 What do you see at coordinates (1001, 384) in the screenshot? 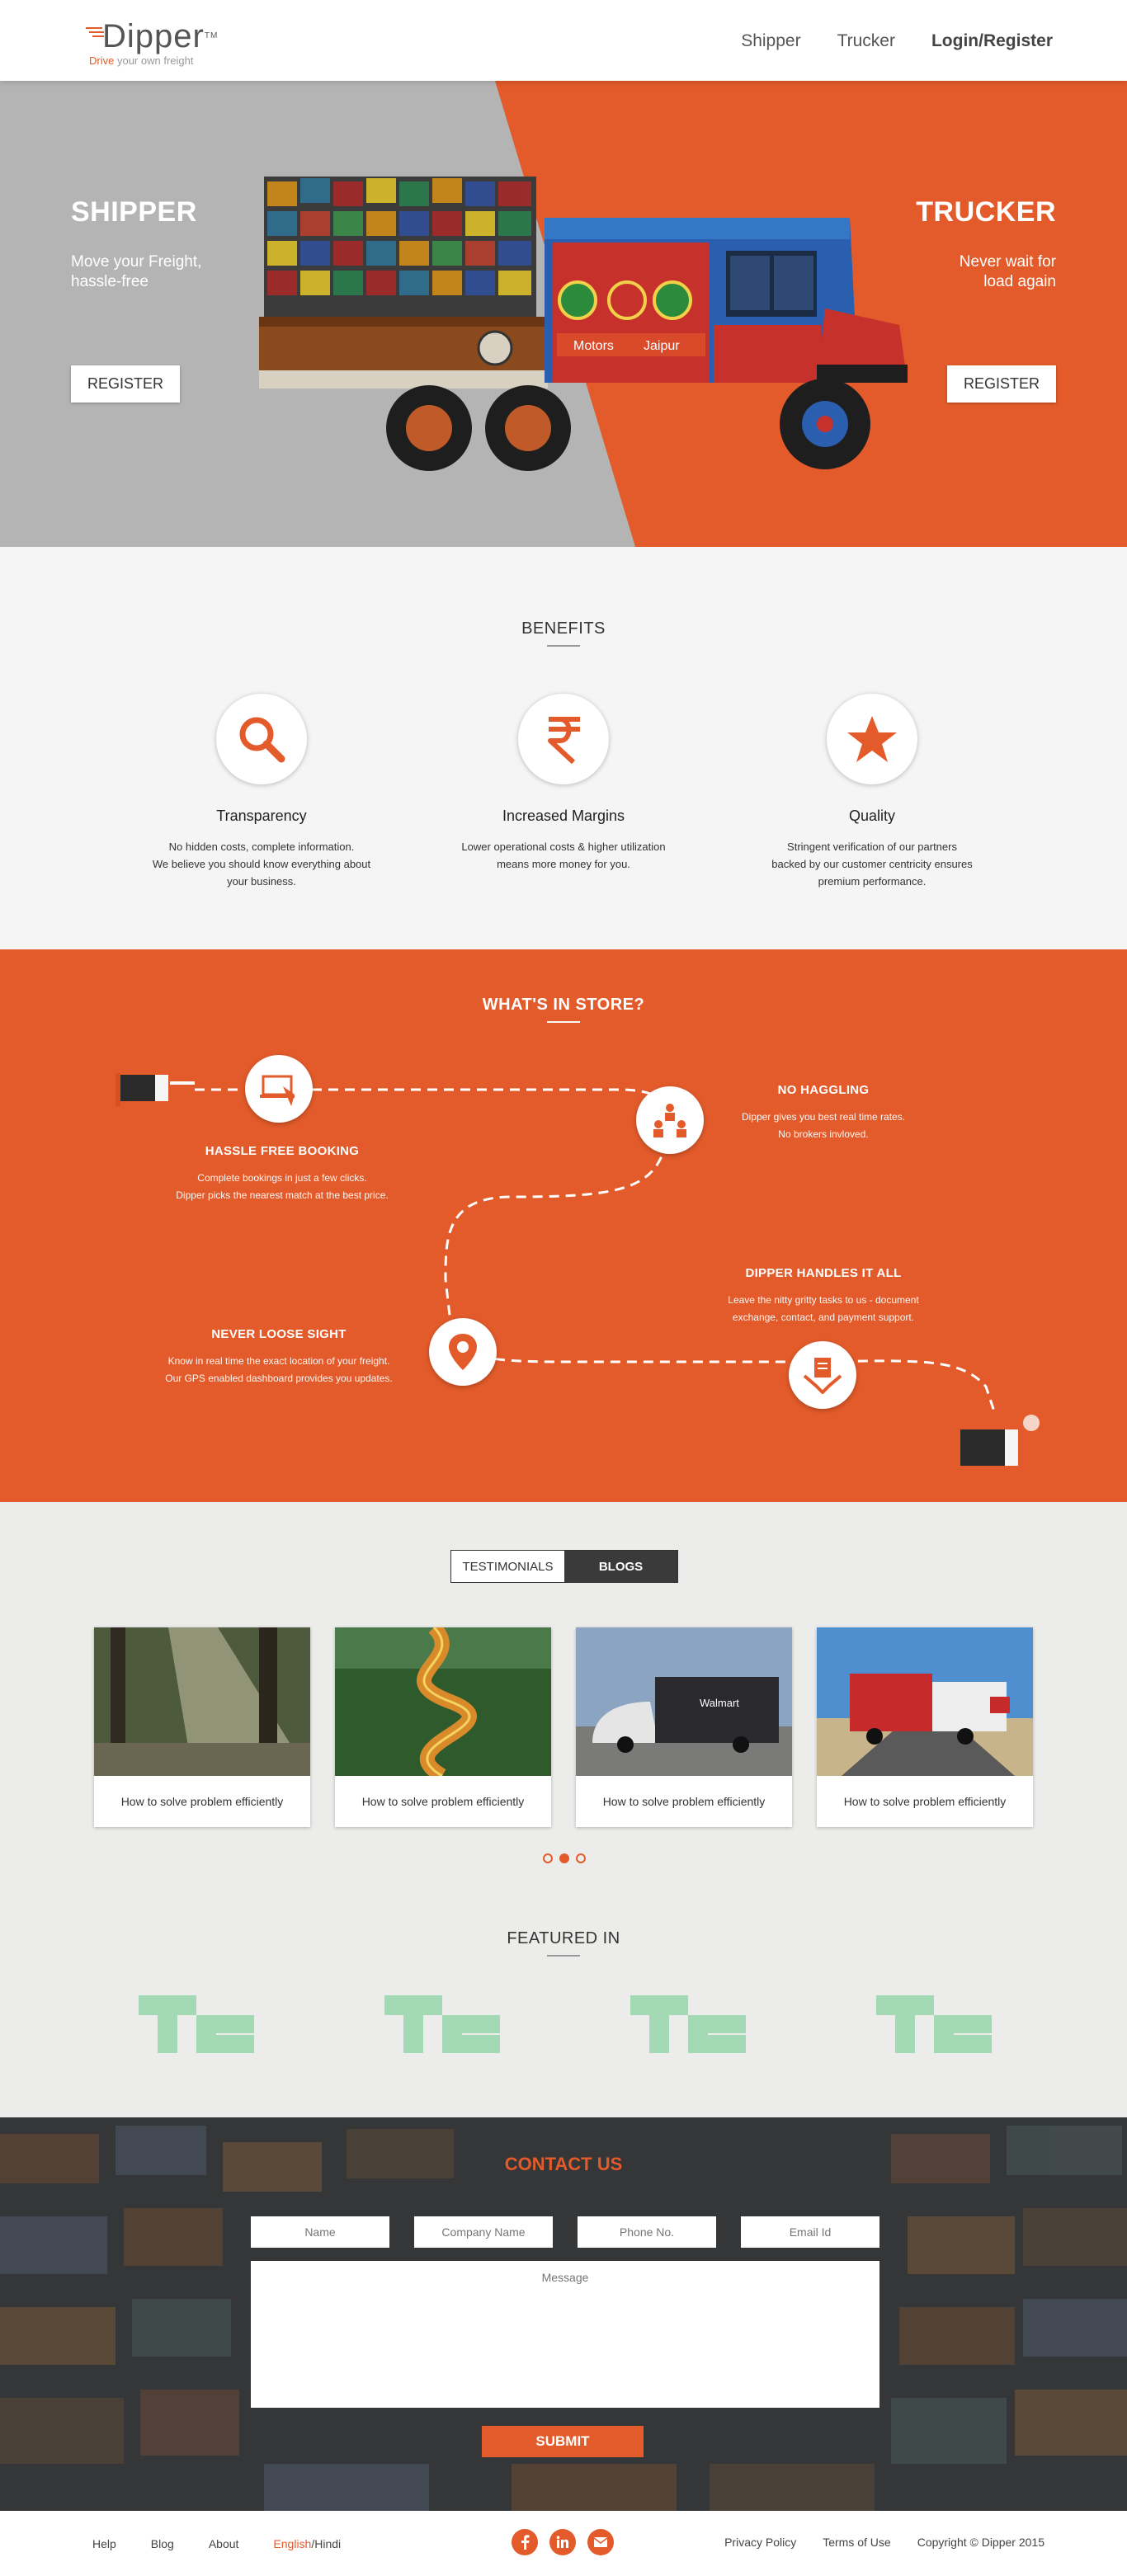
I see `trucker-register-button: REGISTER` at bounding box center [1001, 384].